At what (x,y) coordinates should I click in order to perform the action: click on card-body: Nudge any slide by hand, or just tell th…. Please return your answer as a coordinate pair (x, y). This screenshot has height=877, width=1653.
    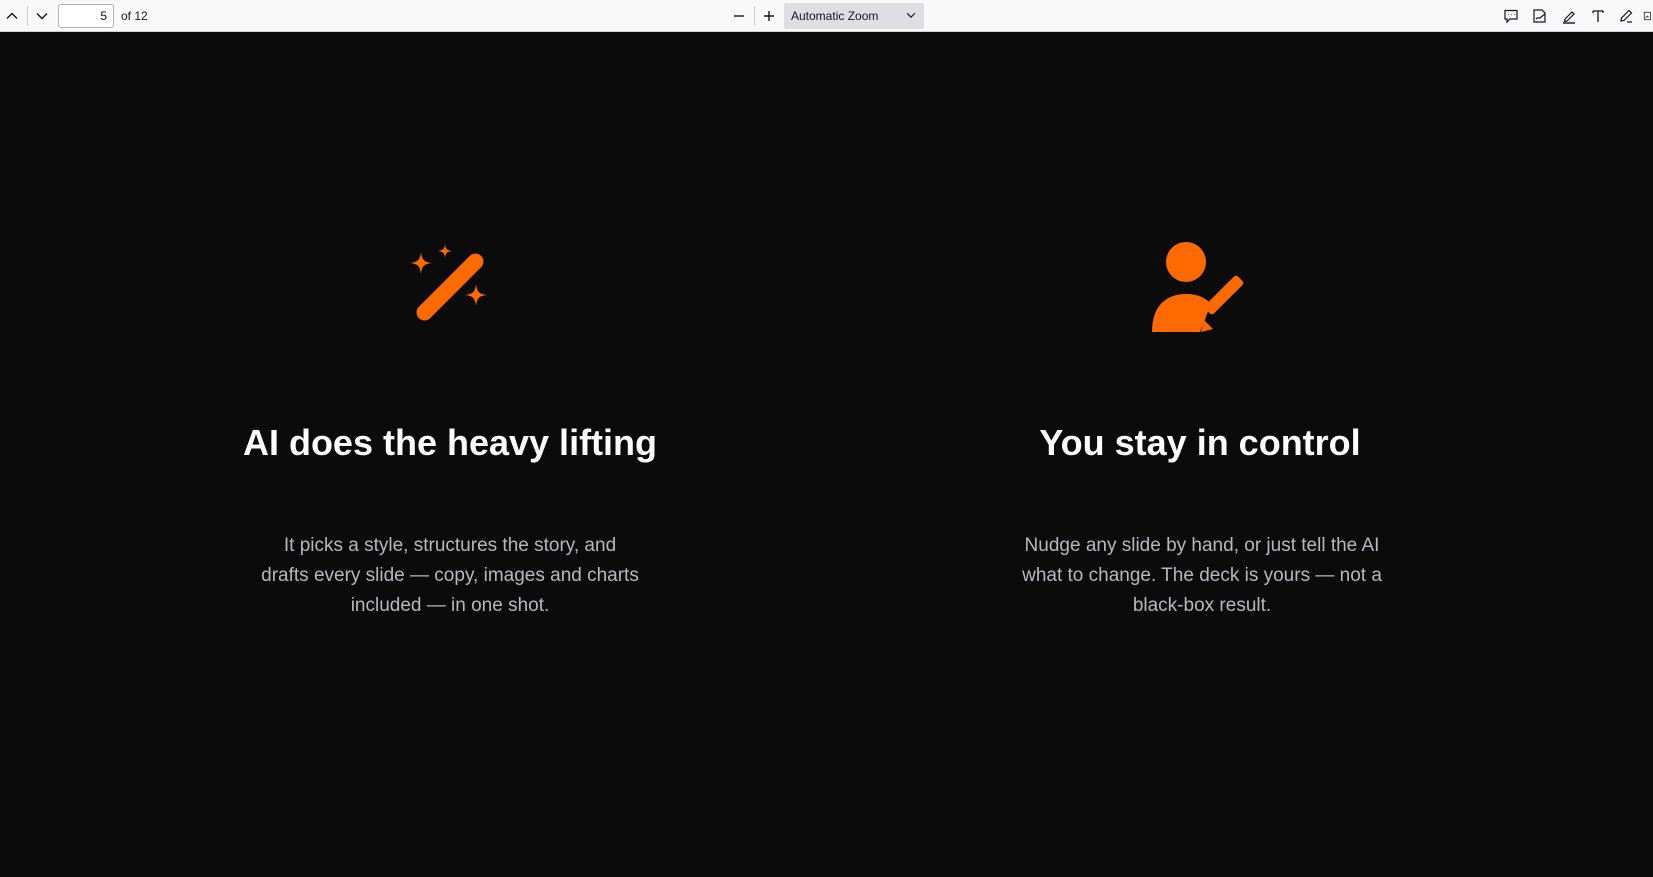
    Looking at the image, I should click on (1202, 575).